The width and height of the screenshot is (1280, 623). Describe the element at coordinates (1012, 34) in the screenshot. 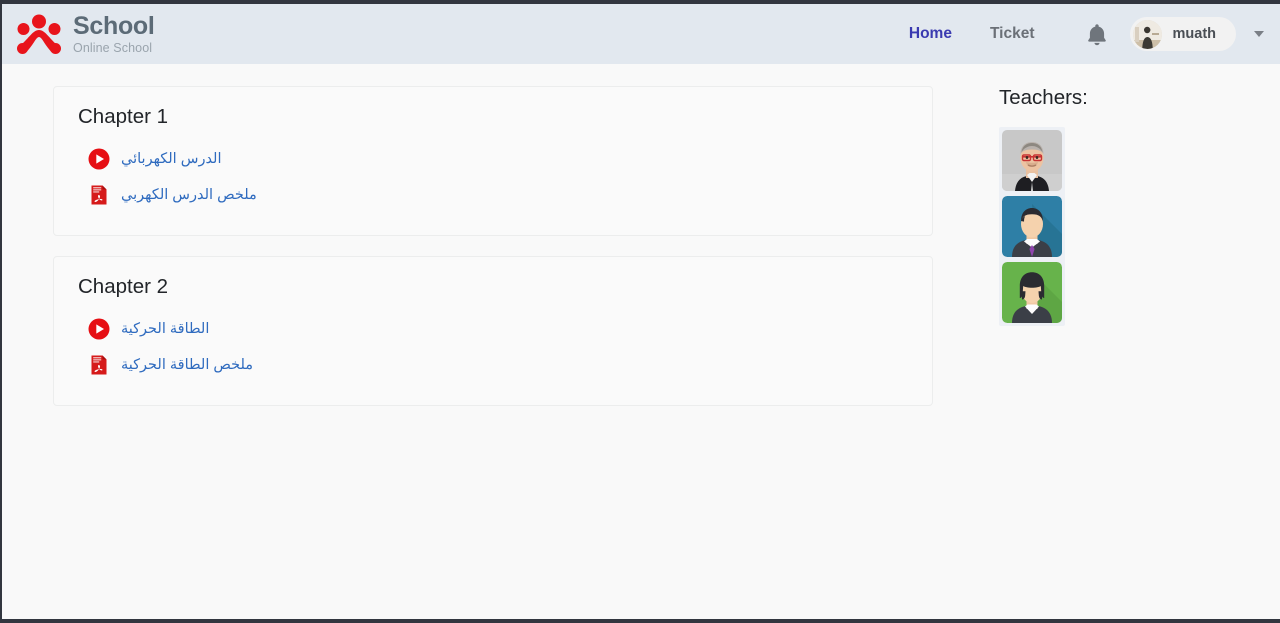

I see `nav-link-ticket: Ticket` at that location.